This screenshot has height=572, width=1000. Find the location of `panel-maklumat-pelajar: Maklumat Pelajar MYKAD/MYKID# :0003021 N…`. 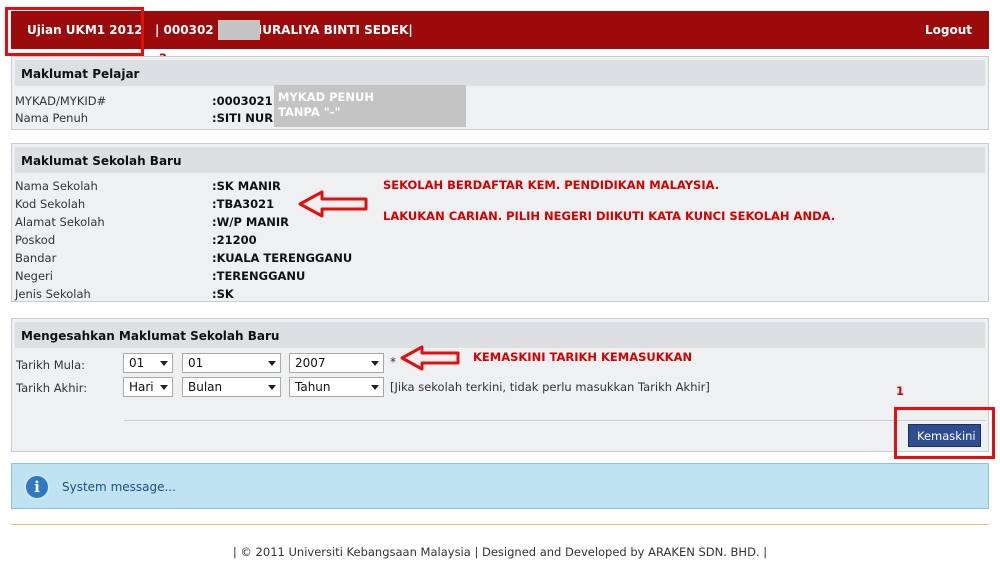

panel-maklumat-pelajar: Maklumat Pelajar MYKAD/MYKID# :0003021 N… is located at coordinates (500, 93).